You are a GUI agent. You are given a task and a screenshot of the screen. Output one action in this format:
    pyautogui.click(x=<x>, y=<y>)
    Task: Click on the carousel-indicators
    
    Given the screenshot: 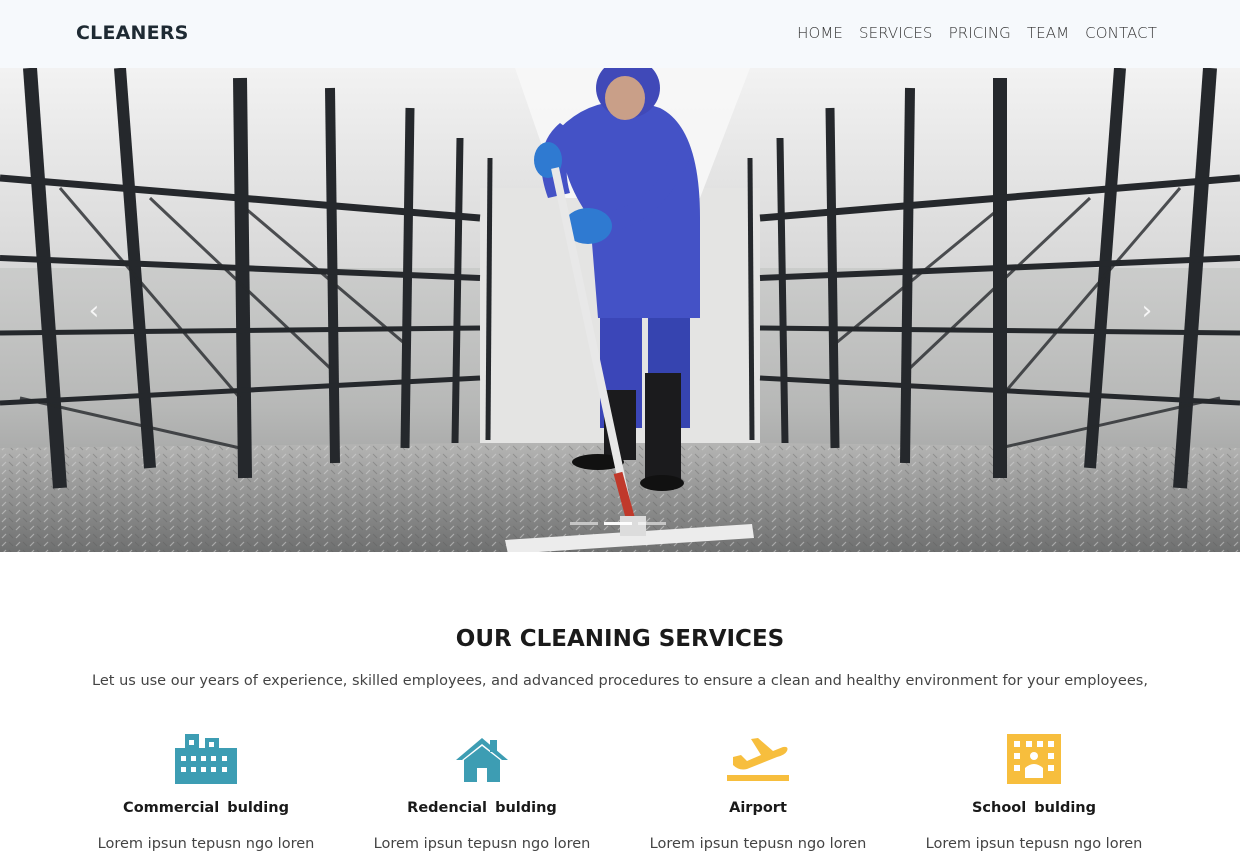 What is the action you would take?
    pyautogui.click(x=618, y=523)
    